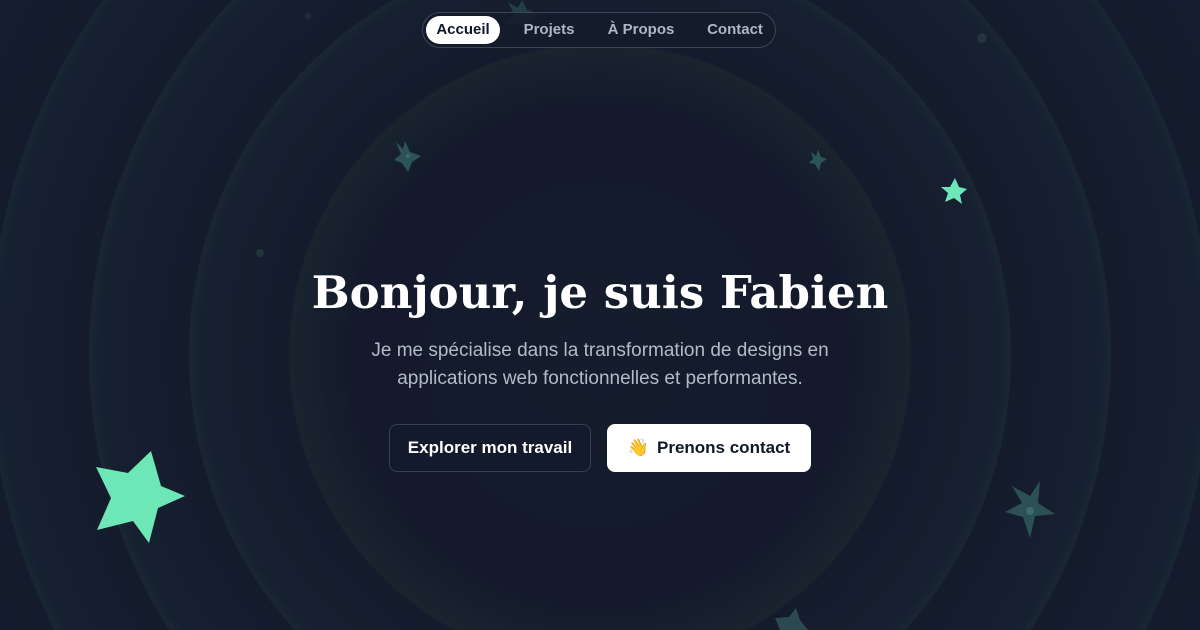 The image size is (1200, 630). Describe the element at coordinates (641, 30) in the screenshot. I see `nav-item-a-propos: À Propos` at that location.